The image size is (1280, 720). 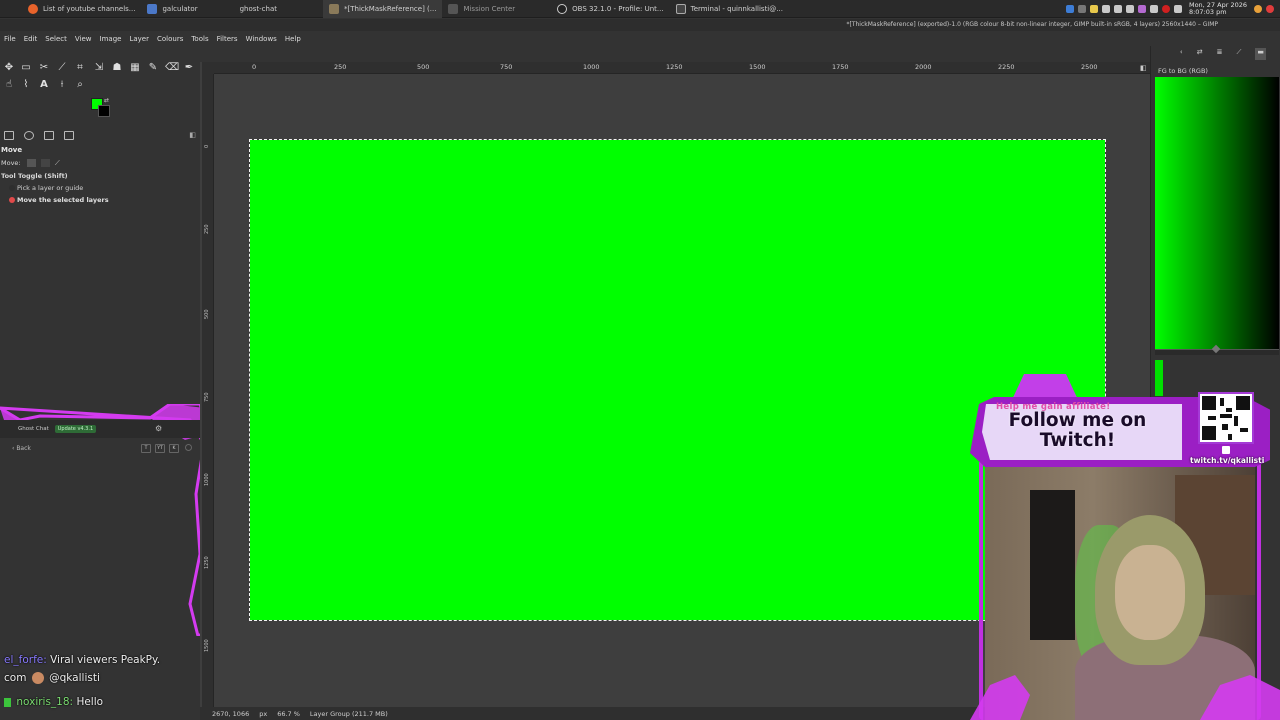 I want to click on menu-colours: Colours, so click(x=170, y=39).